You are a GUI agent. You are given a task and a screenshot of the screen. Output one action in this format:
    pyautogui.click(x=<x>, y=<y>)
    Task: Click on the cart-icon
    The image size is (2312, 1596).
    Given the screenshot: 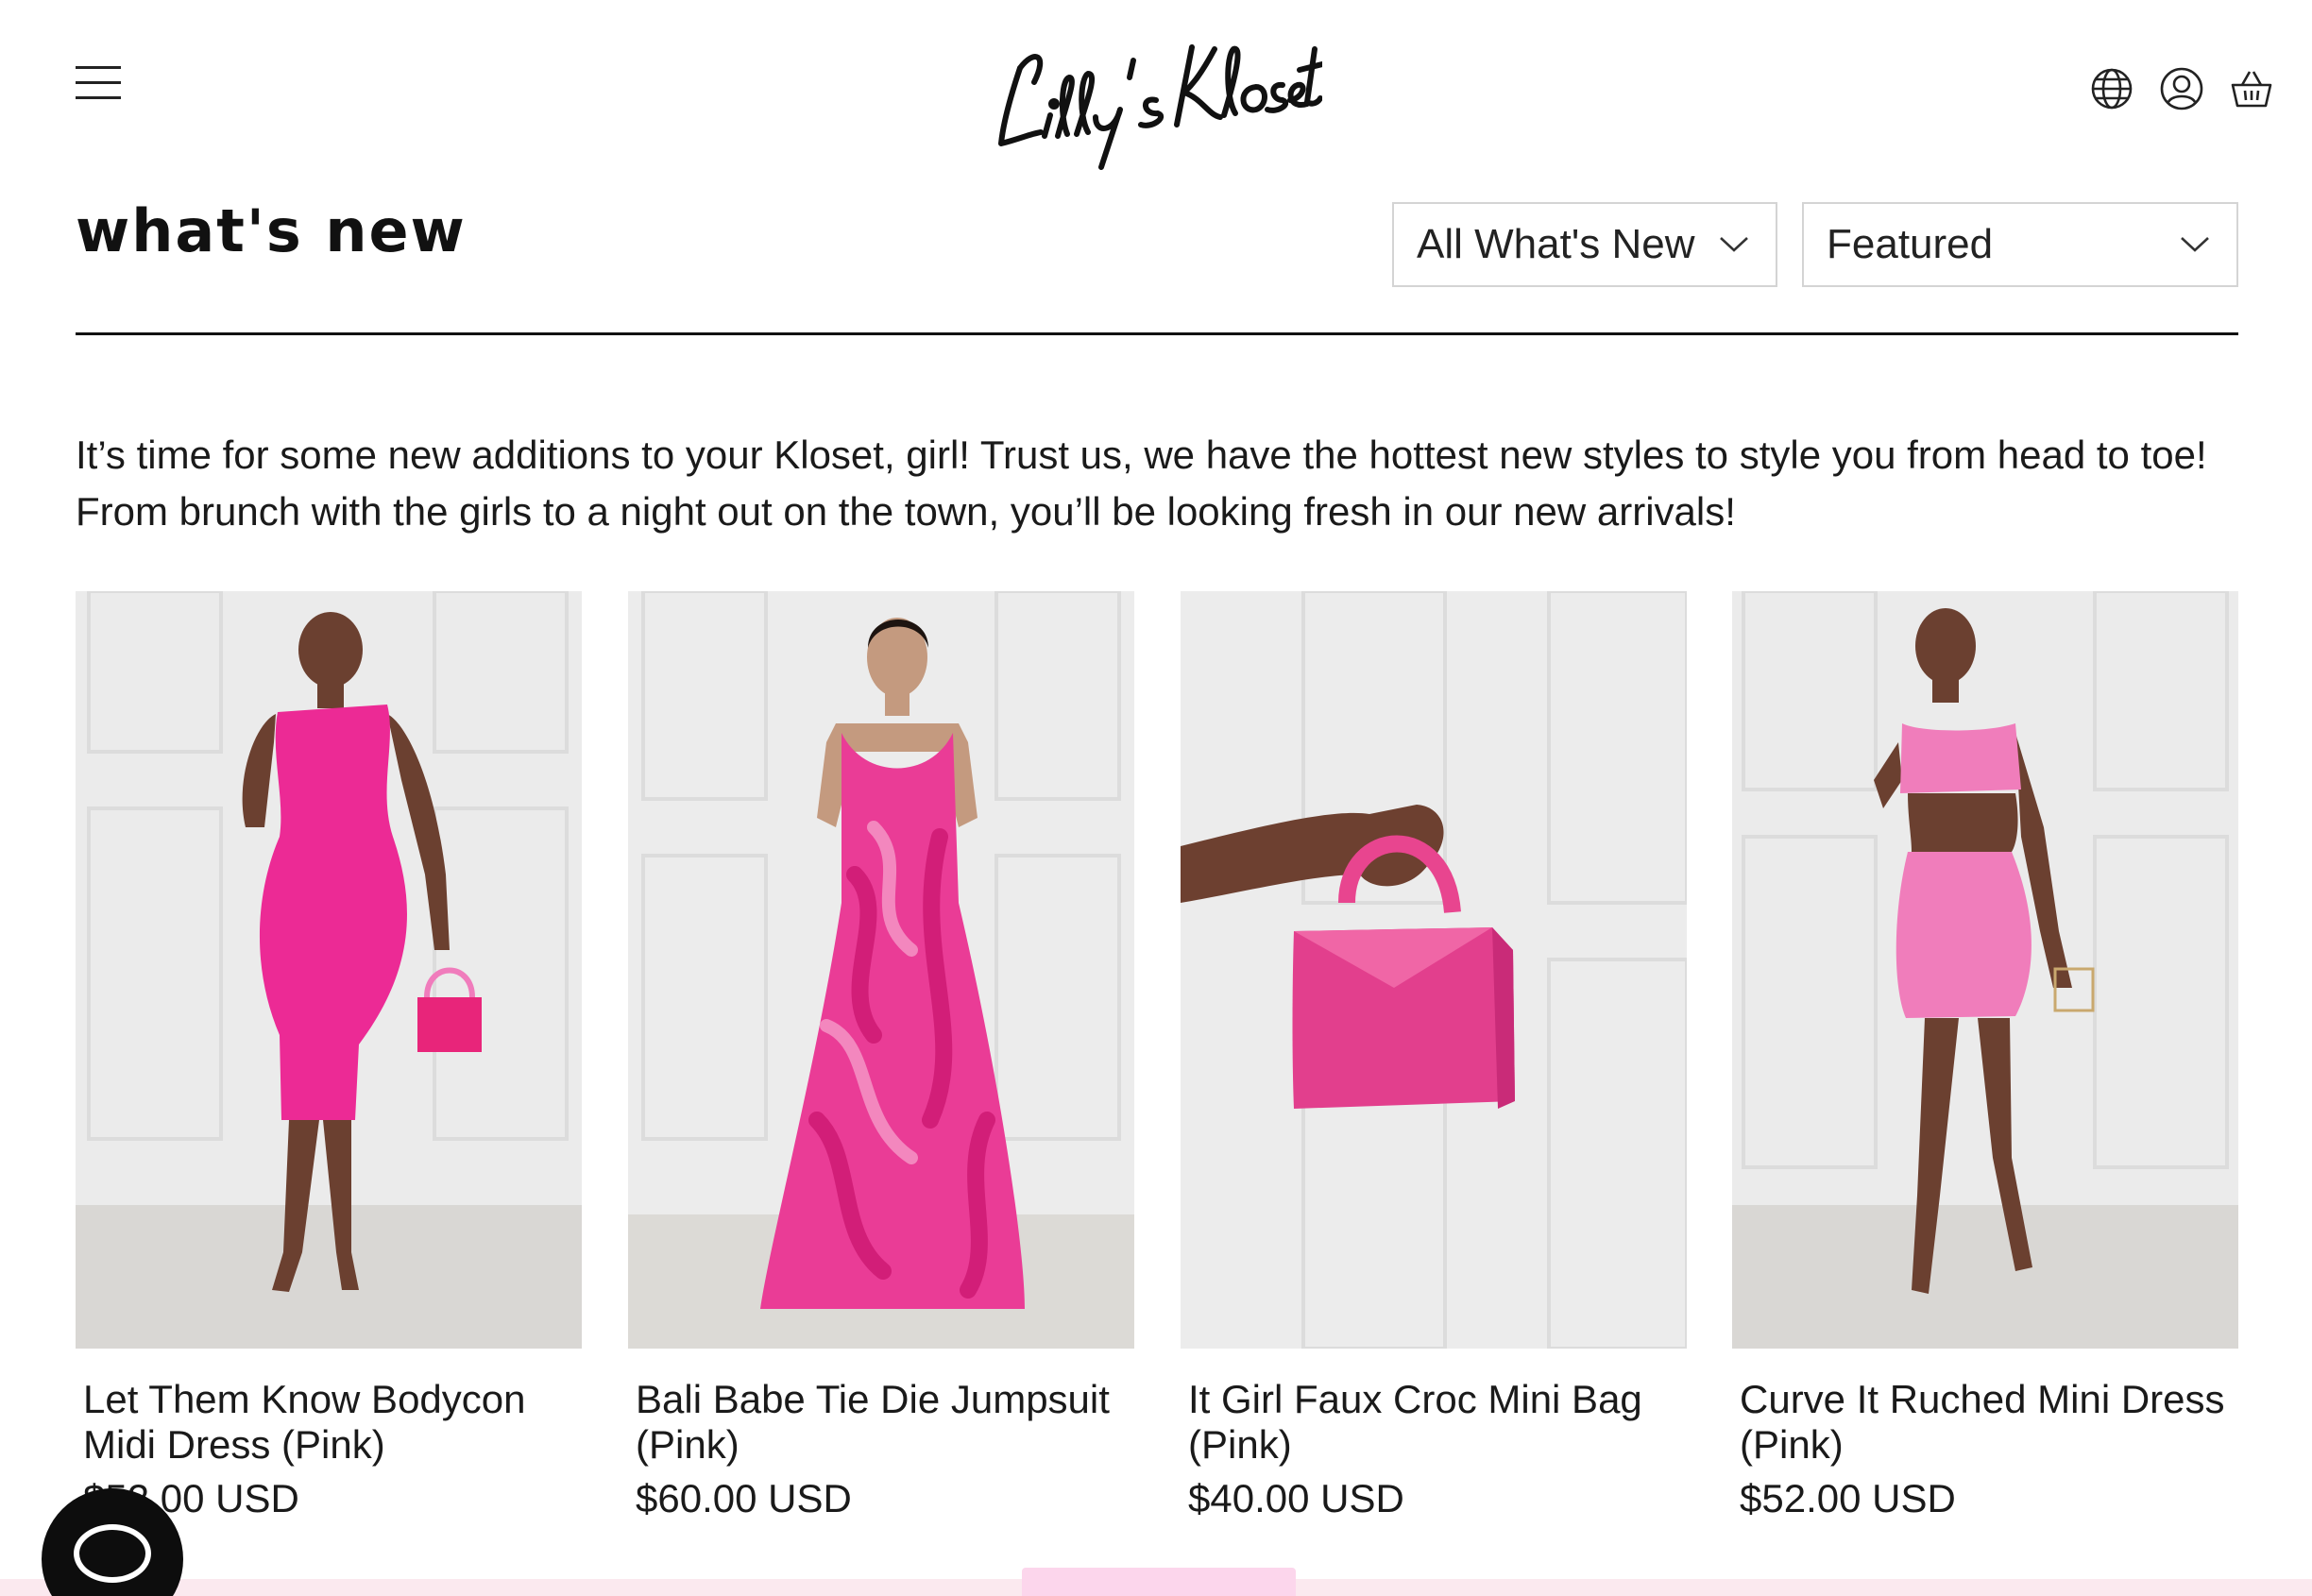 What is the action you would take?
    pyautogui.click(x=2251, y=89)
    